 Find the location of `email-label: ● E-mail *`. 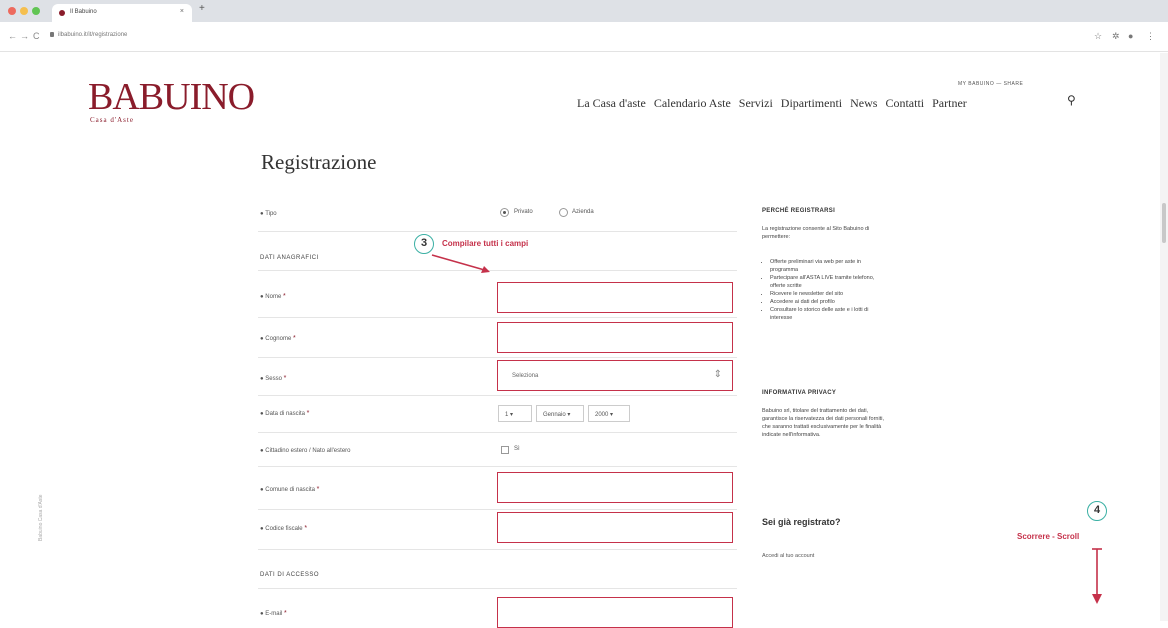

email-label: ● E-mail * is located at coordinates (273, 613).